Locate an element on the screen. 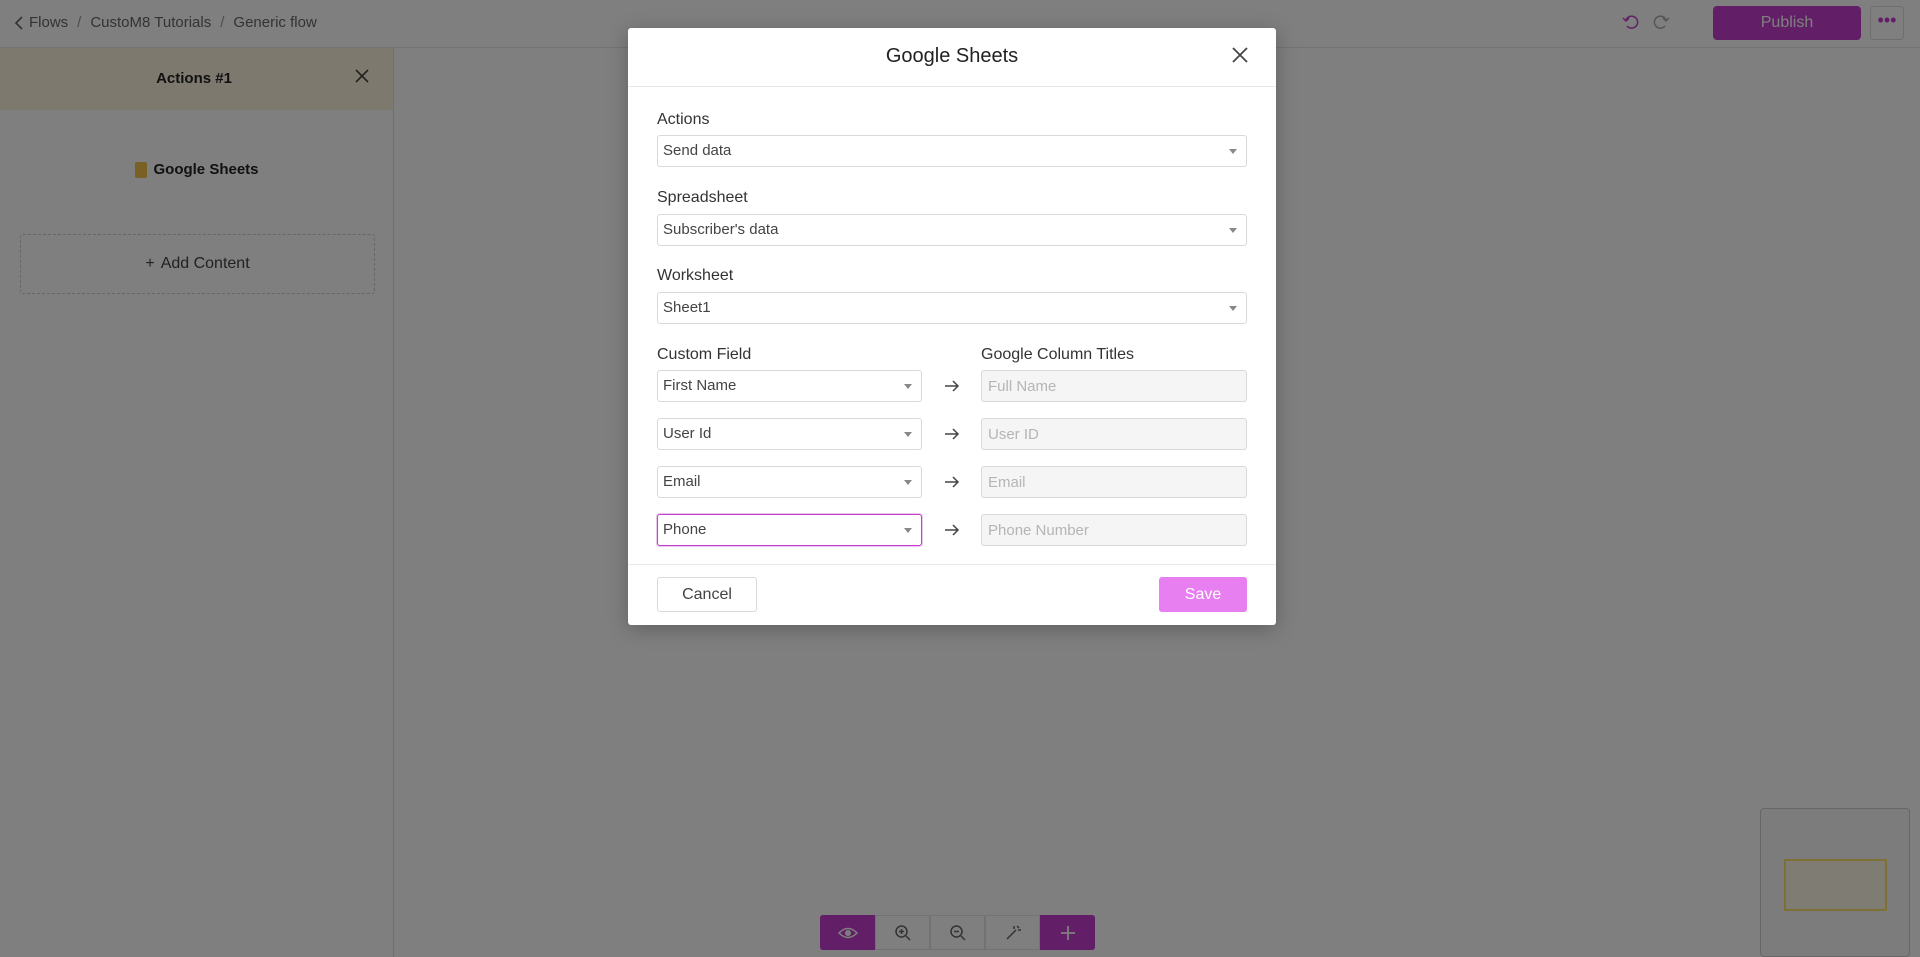 The width and height of the screenshot is (1920, 957). custom-field-select: Phone is located at coordinates (789, 530).